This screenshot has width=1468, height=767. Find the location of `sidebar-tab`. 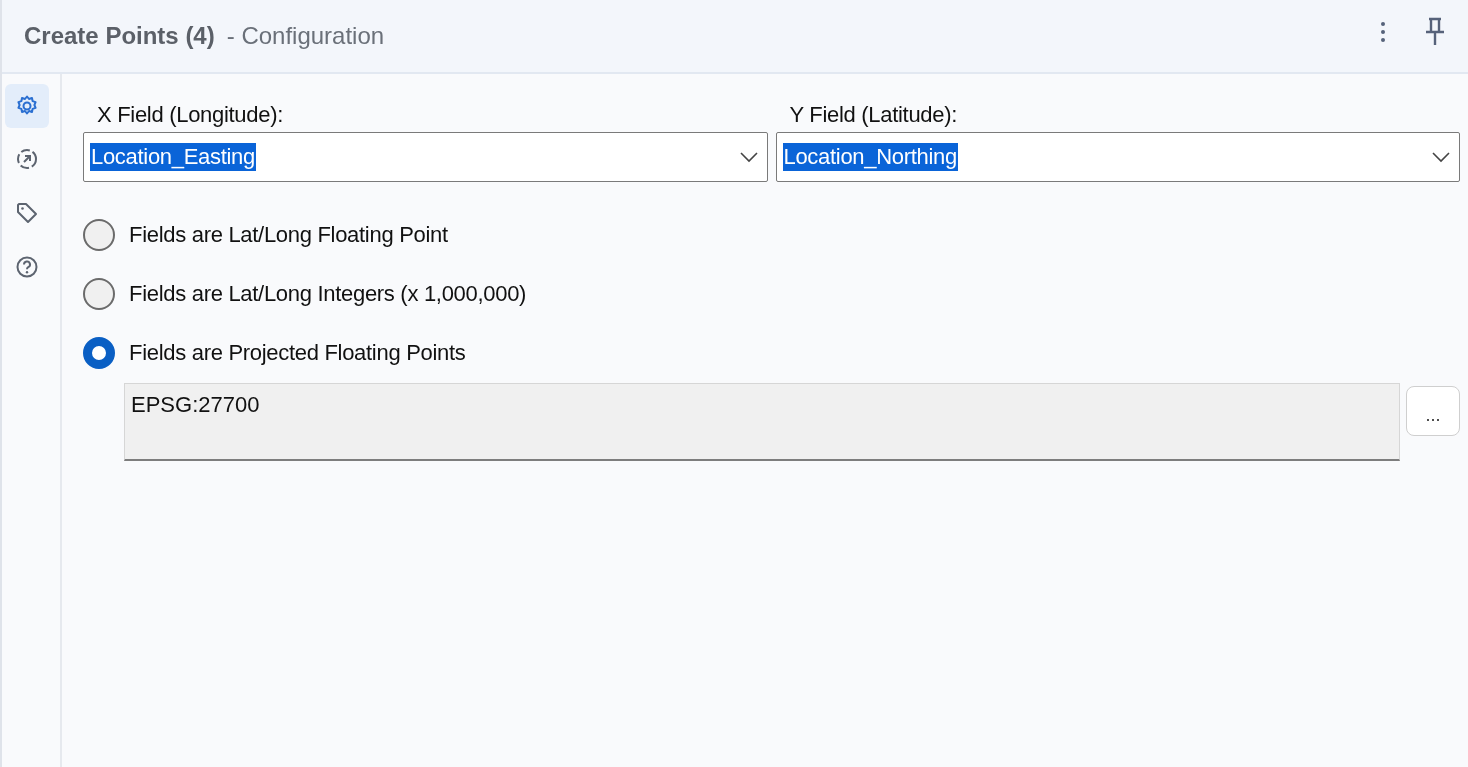

sidebar-tab is located at coordinates (27, 106).